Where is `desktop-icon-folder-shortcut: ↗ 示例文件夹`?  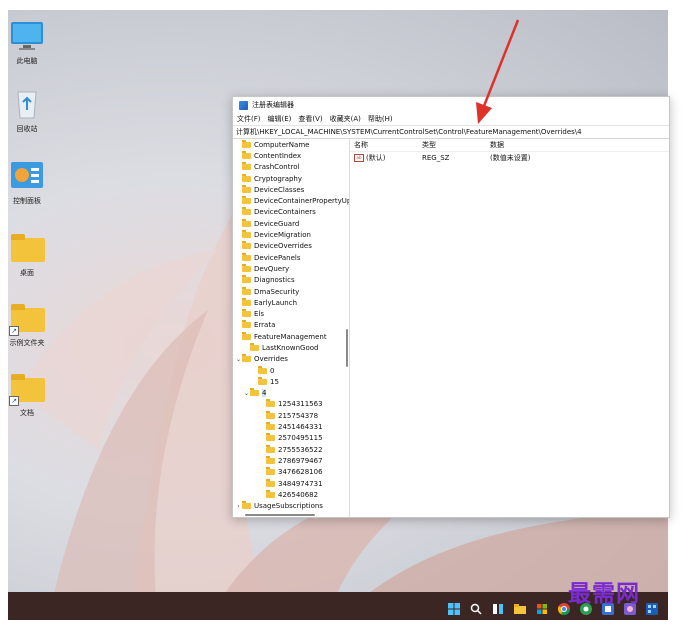
desktop-icon-folder-shortcut: ↗ 示例文件夹 is located at coordinates (27, 325).